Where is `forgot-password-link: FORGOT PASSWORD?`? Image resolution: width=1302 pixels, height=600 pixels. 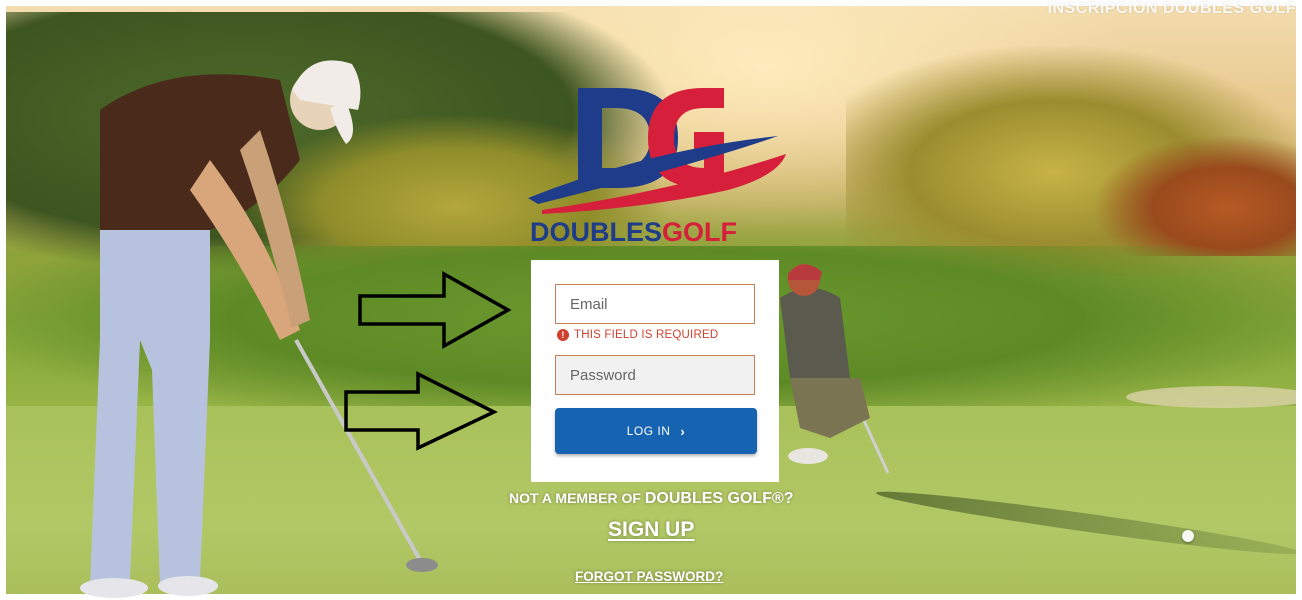 forgot-password-link: FORGOT PASSWORD? is located at coordinates (649, 576).